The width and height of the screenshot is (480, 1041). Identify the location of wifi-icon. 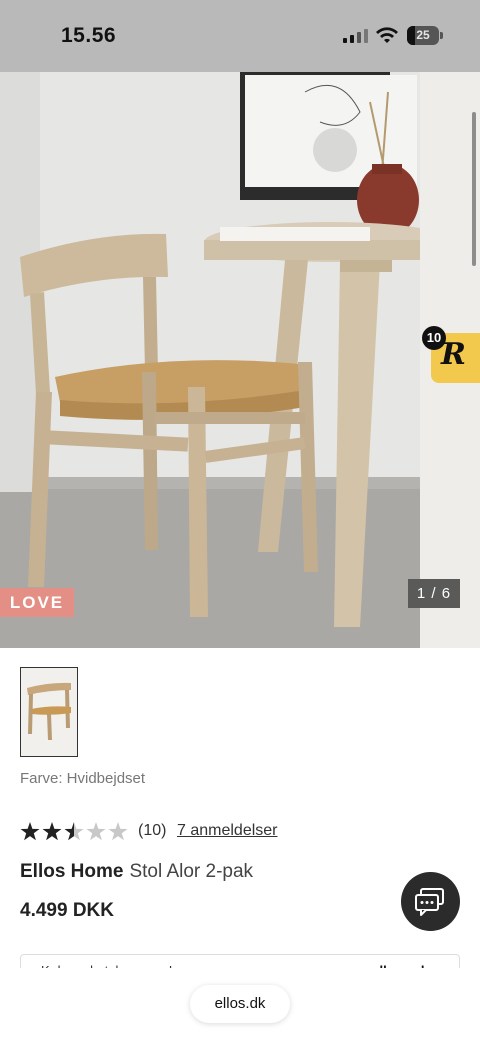
(387, 35).